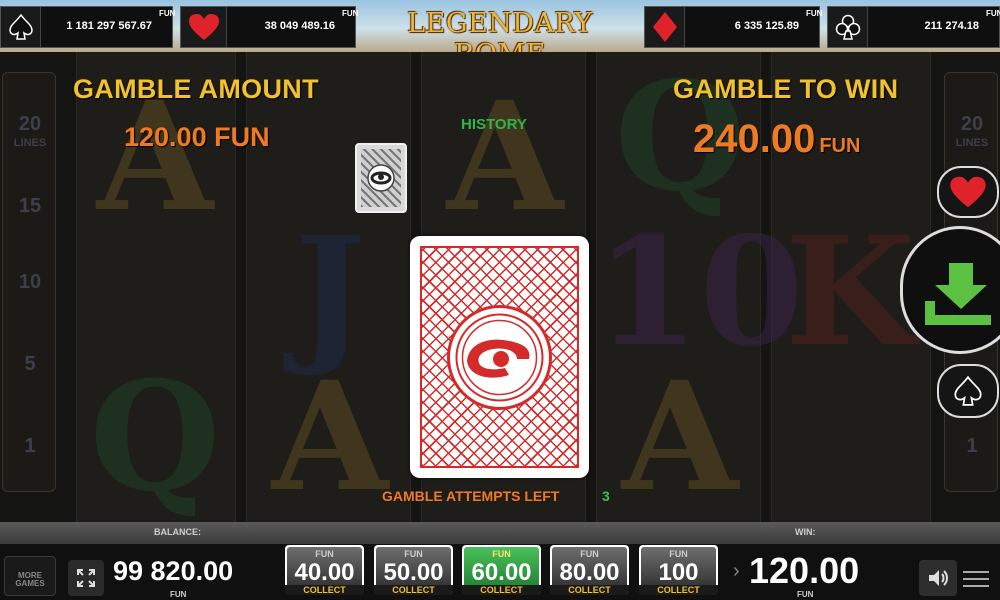 The height and width of the screenshot is (600, 1000). I want to click on more-games-button: MORE GAMES, so click(30, 576).